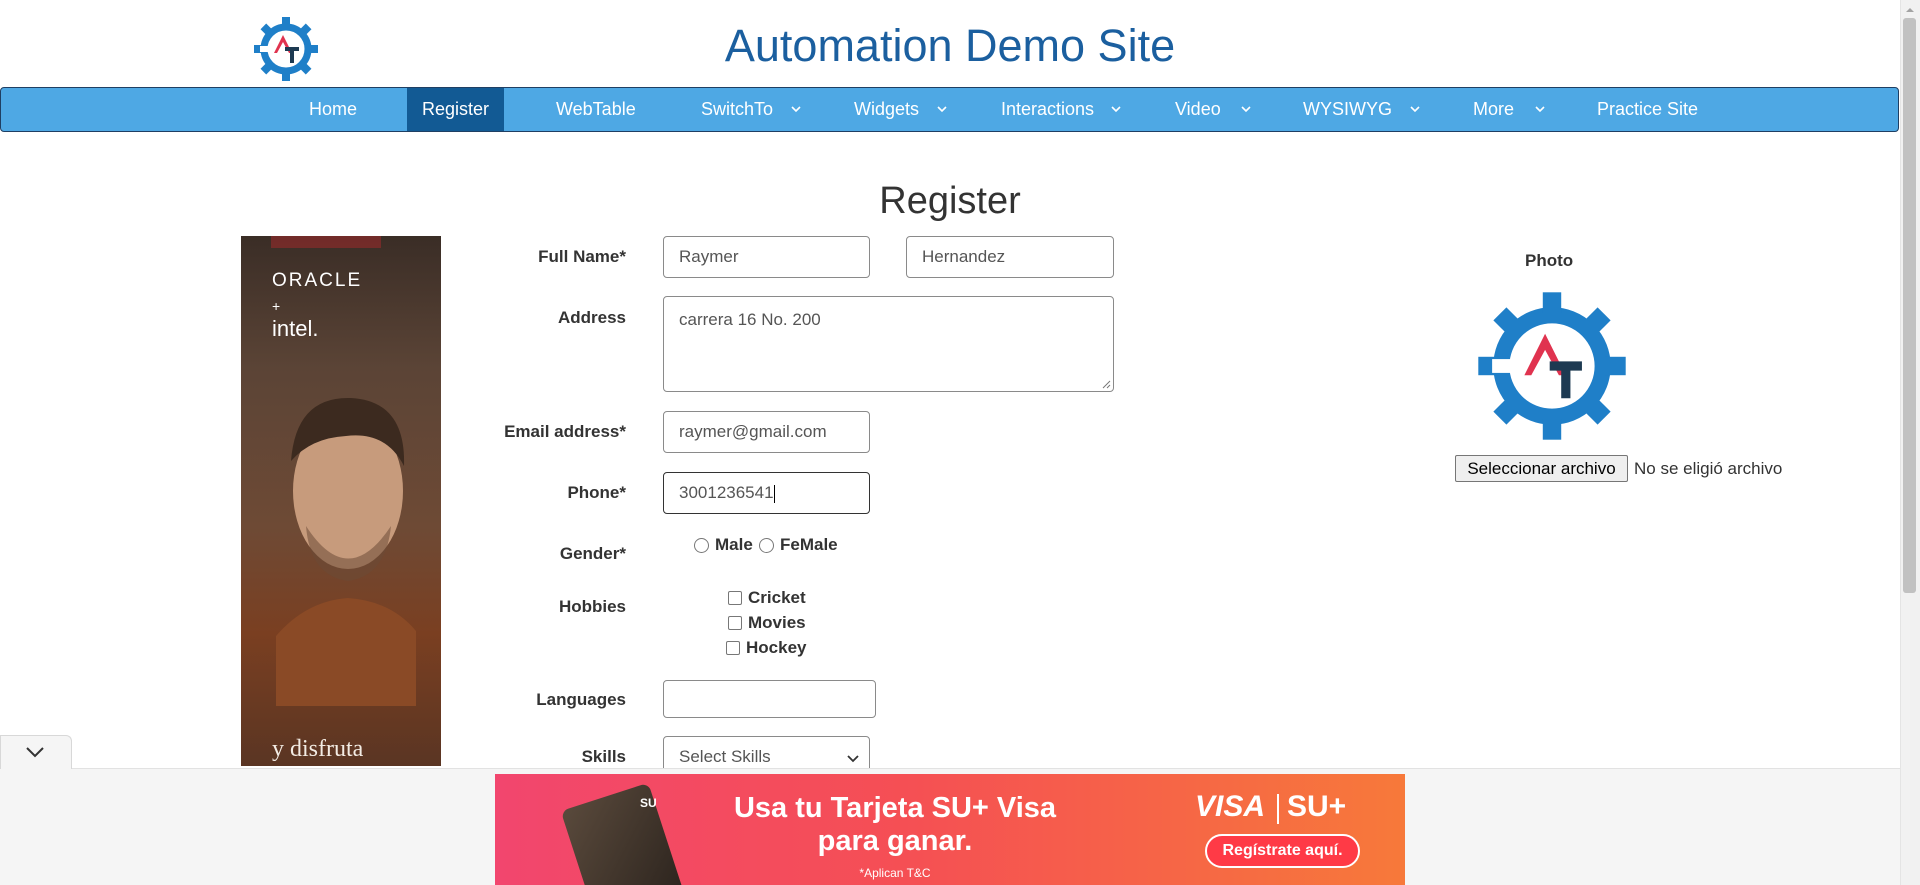 The width and height of the screenshot is (1920, 885). What do you see at coordinates (886, 109) in the screenshot?
I see `nav-widgets: Widgets` at bounding box center [886, 109].